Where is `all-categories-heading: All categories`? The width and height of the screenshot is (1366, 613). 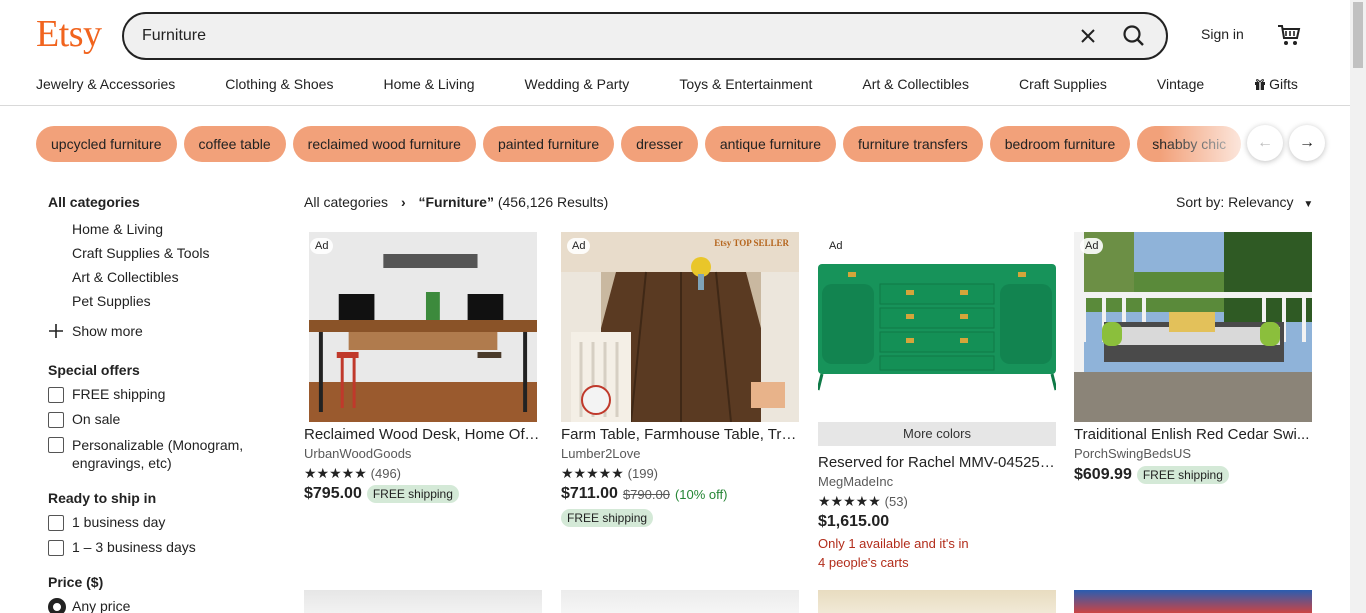
all-categories-heading: All categories is located at coordinates (163, 202).